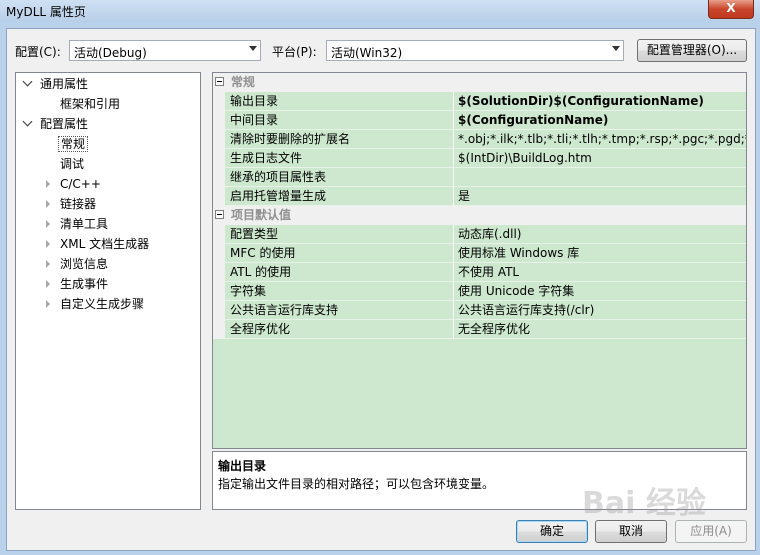 Image resolution: width=760 pixels, height=555 pixels. I want to click on tree-item-linker: 链接器, so click(117, 204).